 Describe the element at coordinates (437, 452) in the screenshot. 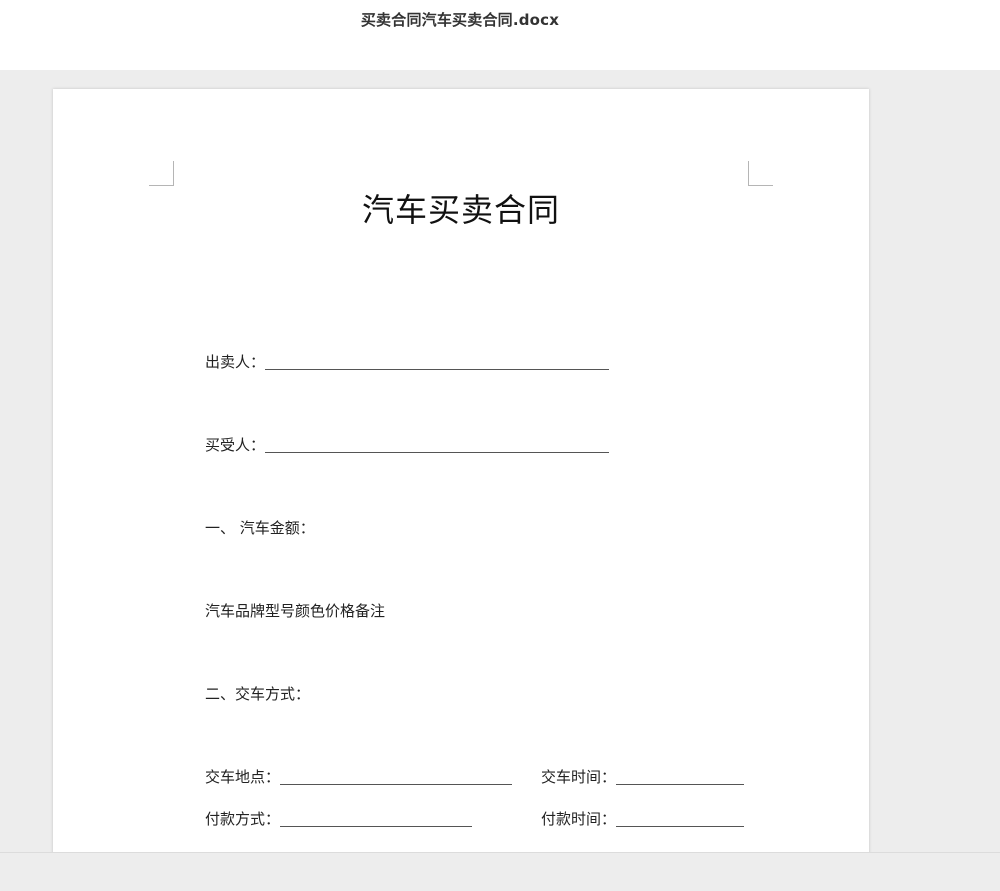

I see `buyer-blank-line` at that location.